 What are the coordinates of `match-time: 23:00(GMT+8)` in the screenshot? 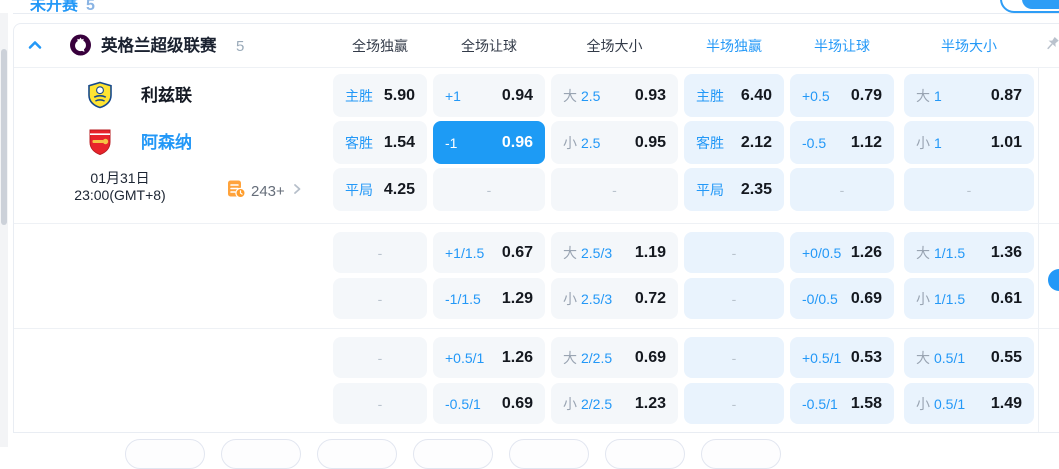 It's located at (120, 195).